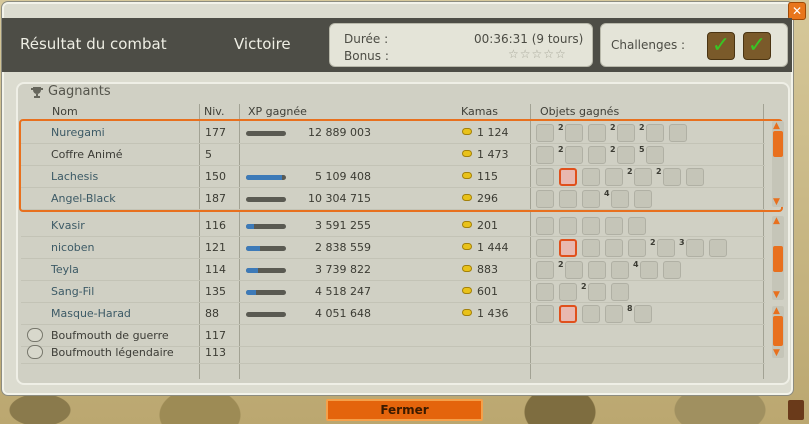 Image resolution: width=809 pixels, height=424 pixels. Describe the element at coordinates (72, 291) in the screenshot. I see `row-name: Sang-Fil` at that location.